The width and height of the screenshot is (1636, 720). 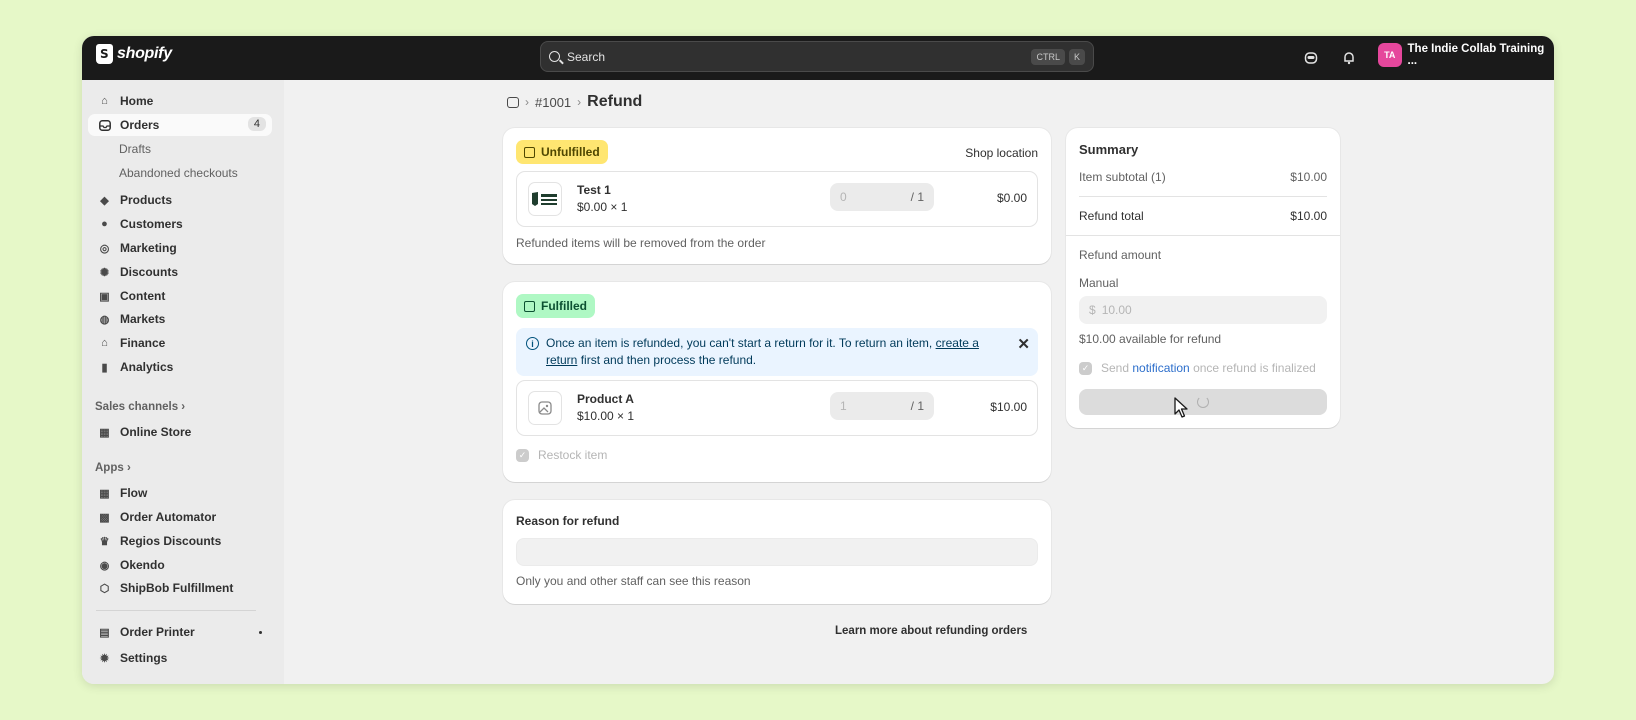 I want to click on search-placeholder: Search, so click(x=586, y=56).